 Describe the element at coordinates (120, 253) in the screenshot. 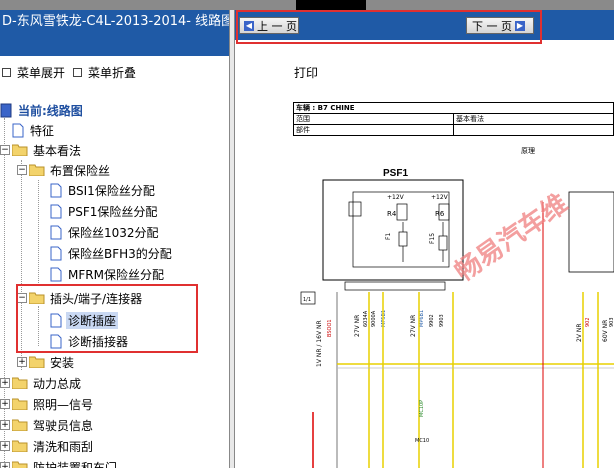

I see `tree-item-label: 保险丝BFH3的分配` at that location.